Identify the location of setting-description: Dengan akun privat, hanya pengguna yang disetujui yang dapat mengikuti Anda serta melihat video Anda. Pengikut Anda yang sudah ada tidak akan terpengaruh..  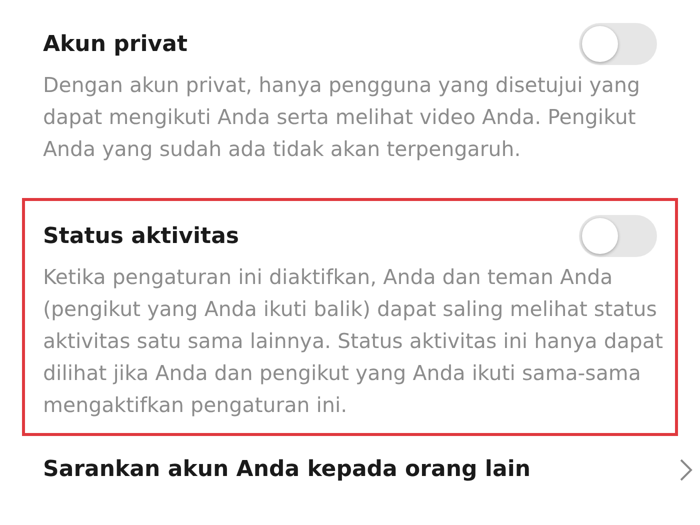
(342, 117).